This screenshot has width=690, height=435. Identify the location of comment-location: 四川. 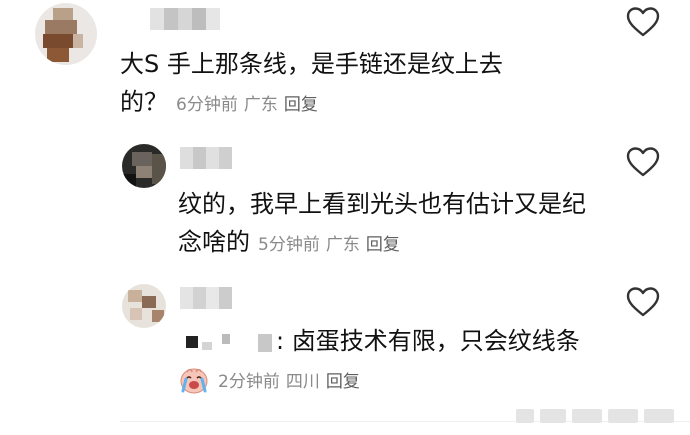
(302, 382).